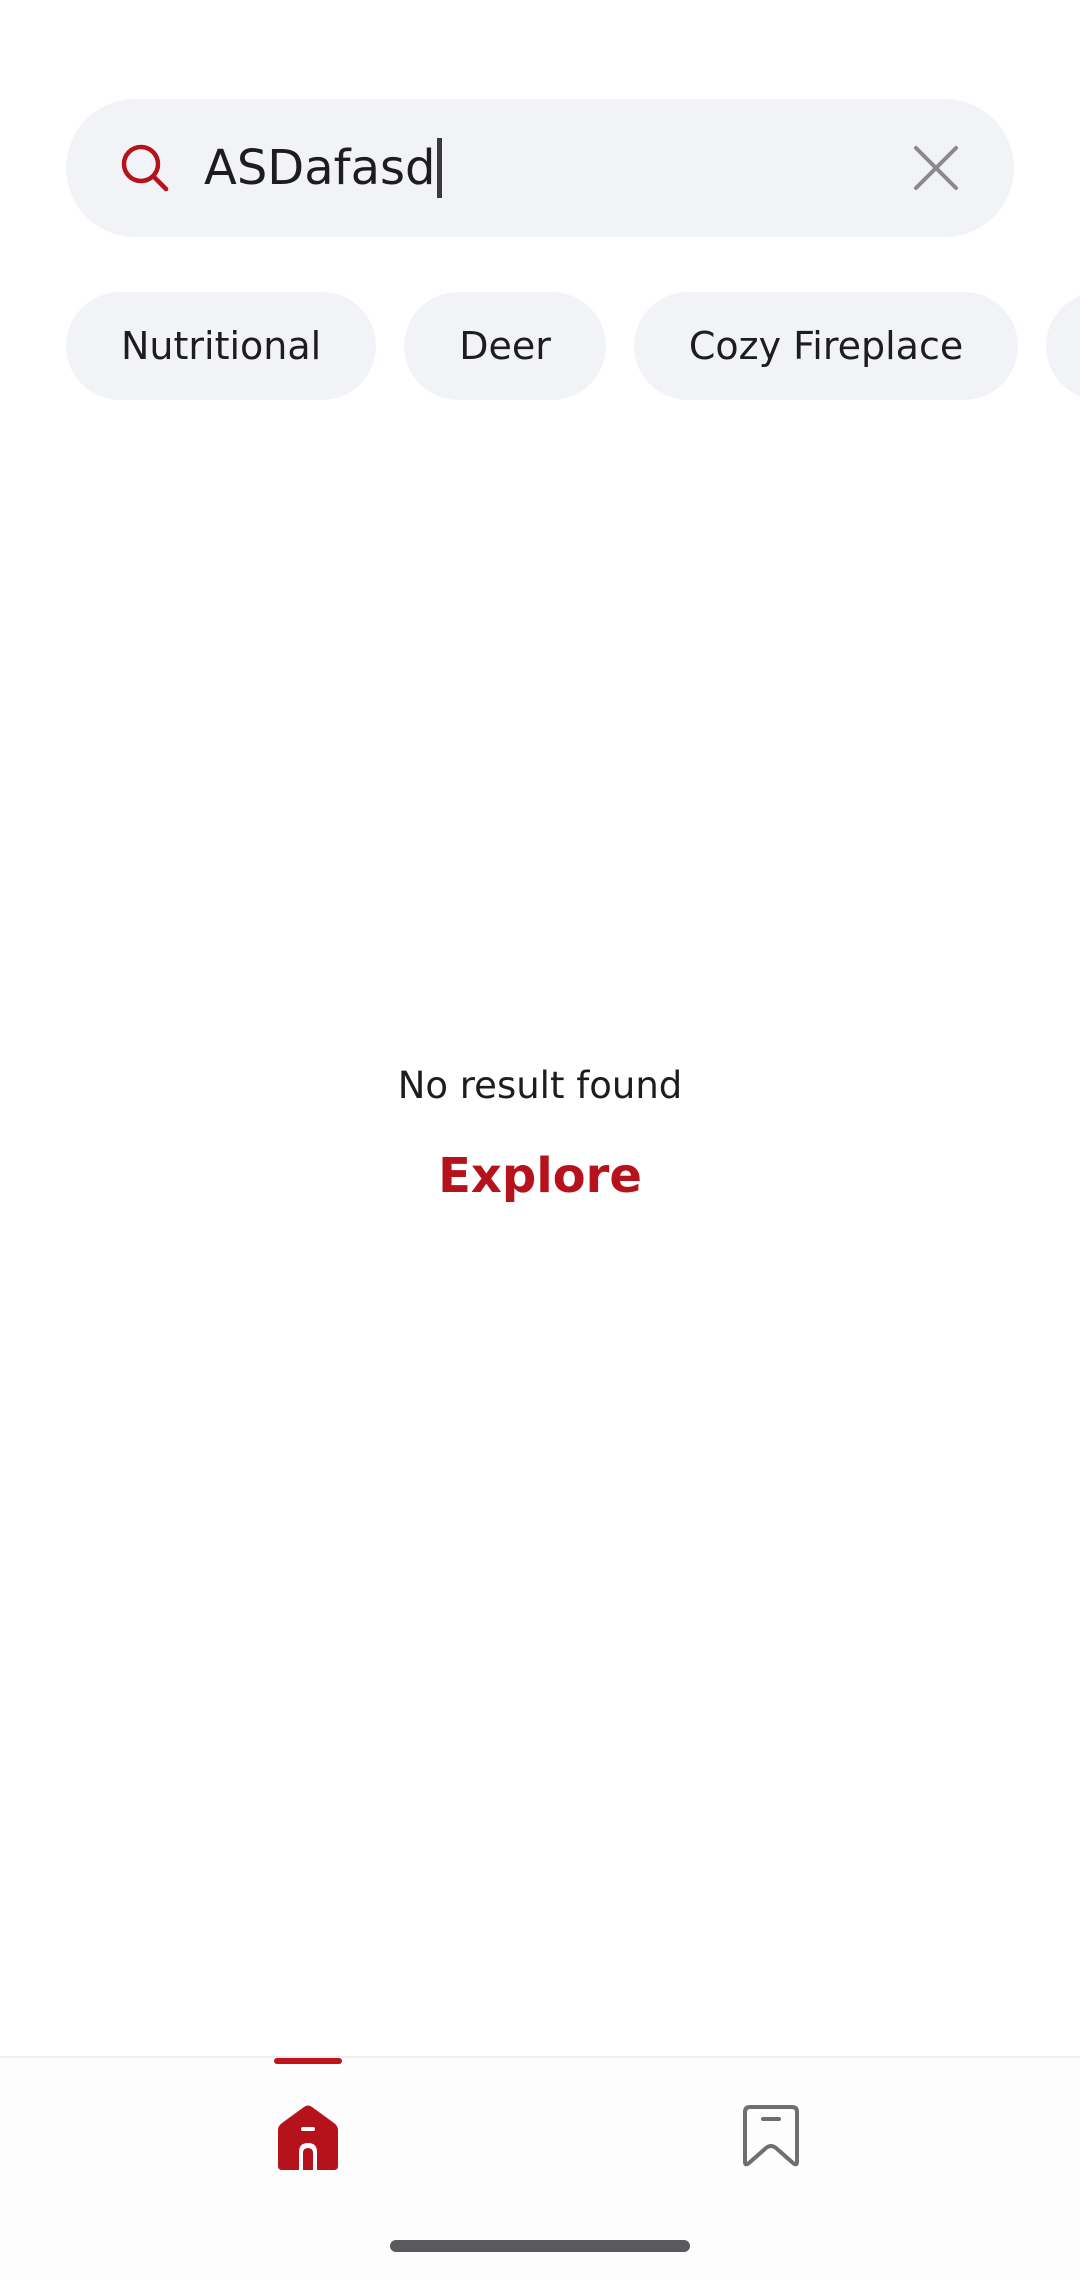 The image size is (1080, 2280). I want to click on text-caret, so click(440, 168).